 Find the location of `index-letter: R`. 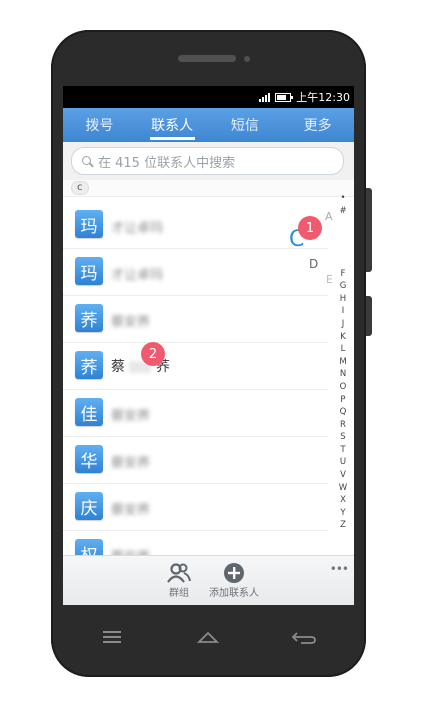

index-letter: R is located at coordinates (343, 425).